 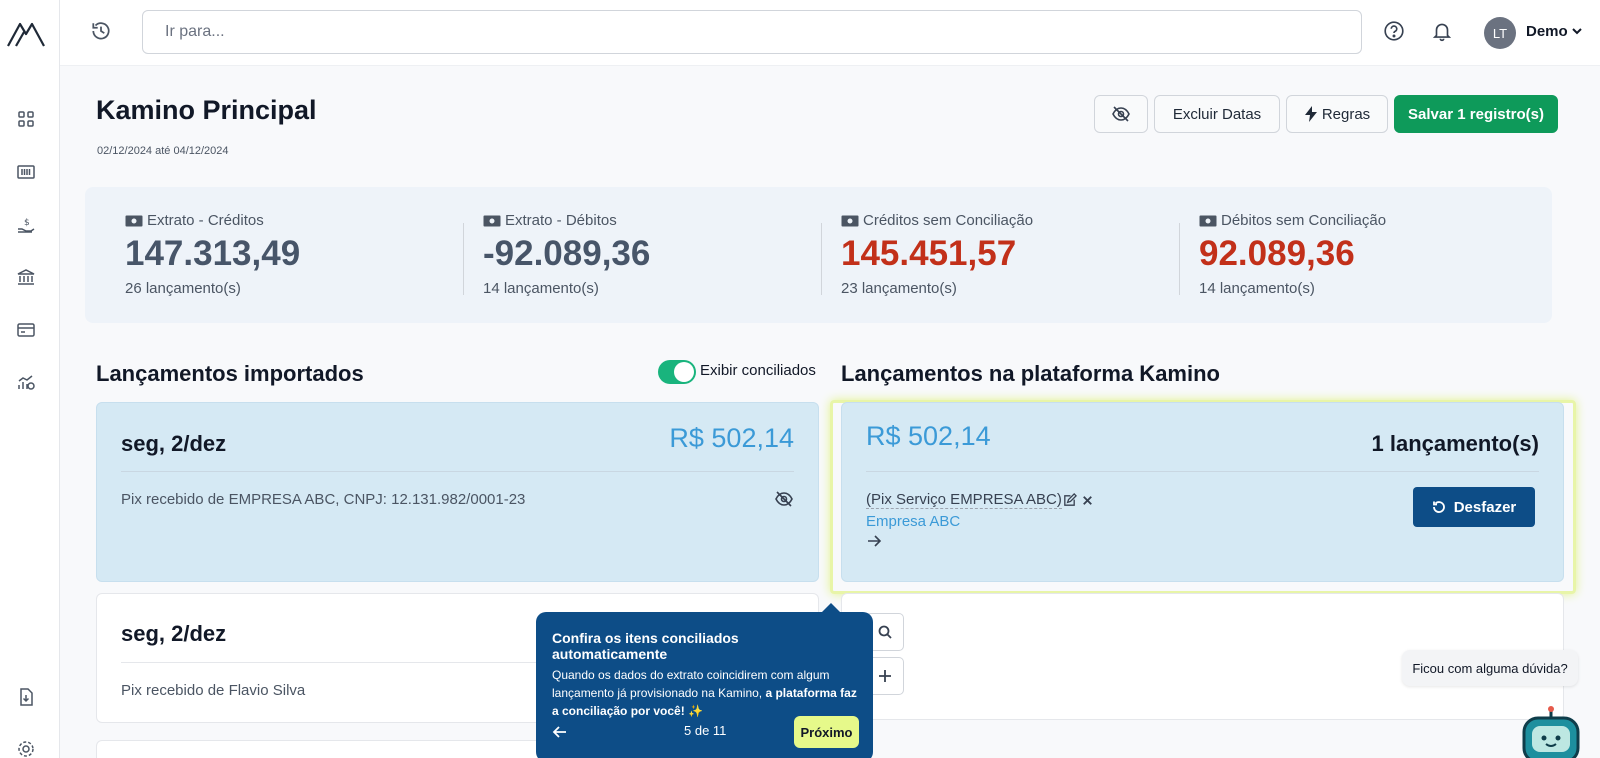 What do you see at coordinates (1087, 500) in the screenshot?
I see `close-icon` at bounding box center [1087, 500].